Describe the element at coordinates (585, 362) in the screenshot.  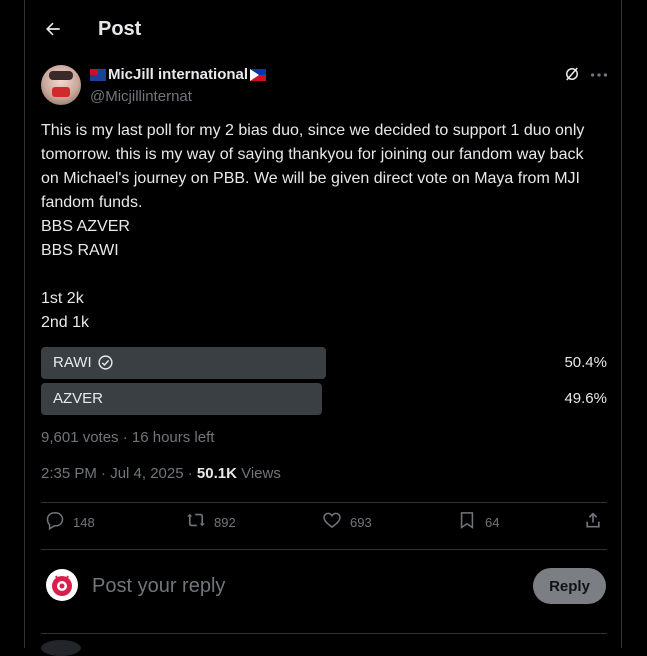
I see `poll-option-percent: 50.4%` at that location.